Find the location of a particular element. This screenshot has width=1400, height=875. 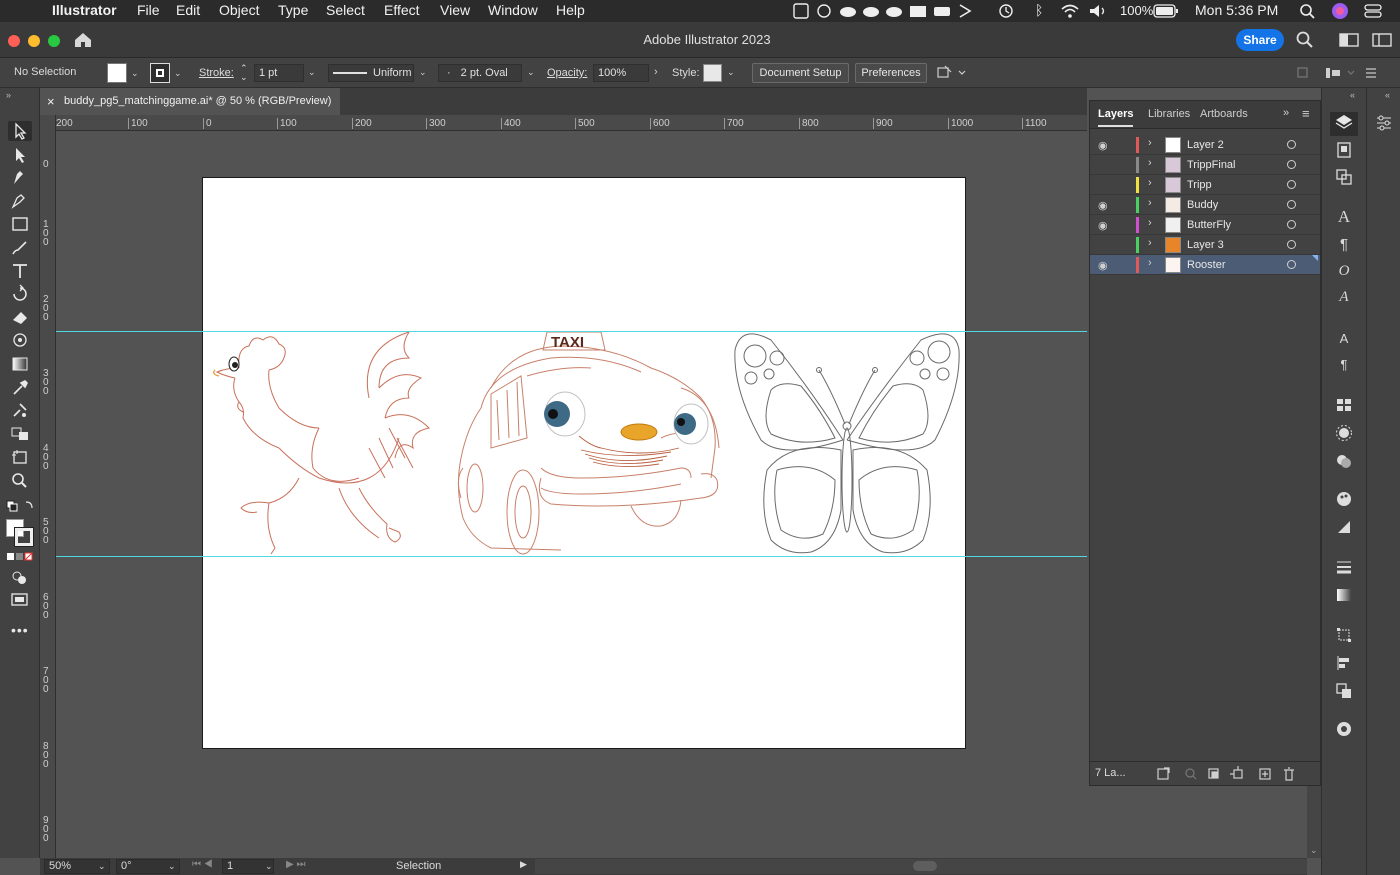

stroke-weight-chevron-icon: ⌄ is located at coordinates (312, 72).